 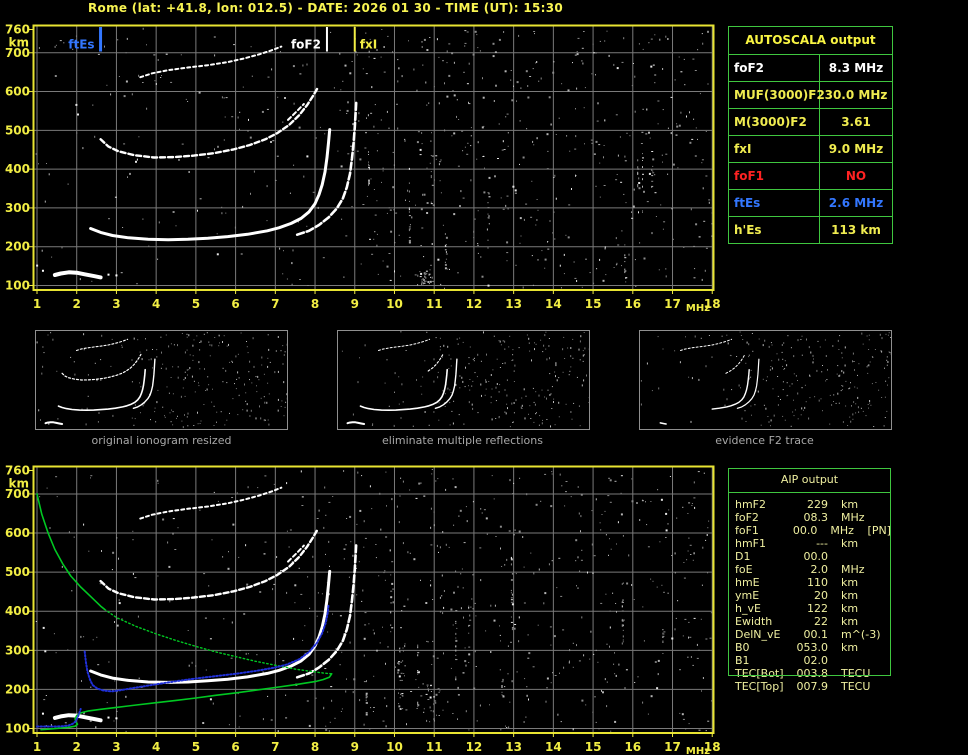 What do you see at coordinates (774, 68) in the screenshot?
I see `parameter-label: foF2` at bounding box center [774, 68].